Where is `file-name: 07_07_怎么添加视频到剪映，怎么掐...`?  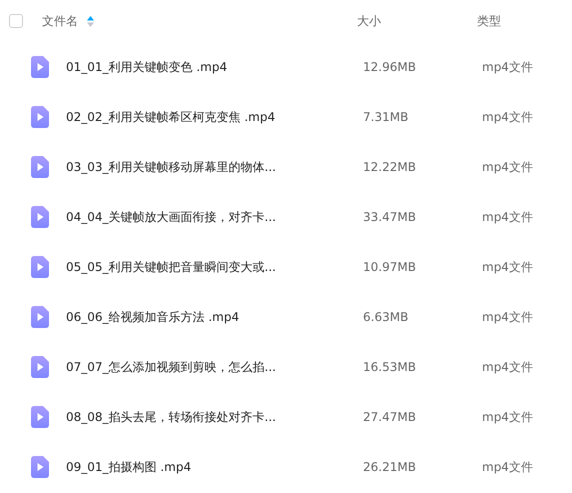 file-name: 07_07_怎么添加视频到剪映，怎么掐... is located at coordinates (214, 367).